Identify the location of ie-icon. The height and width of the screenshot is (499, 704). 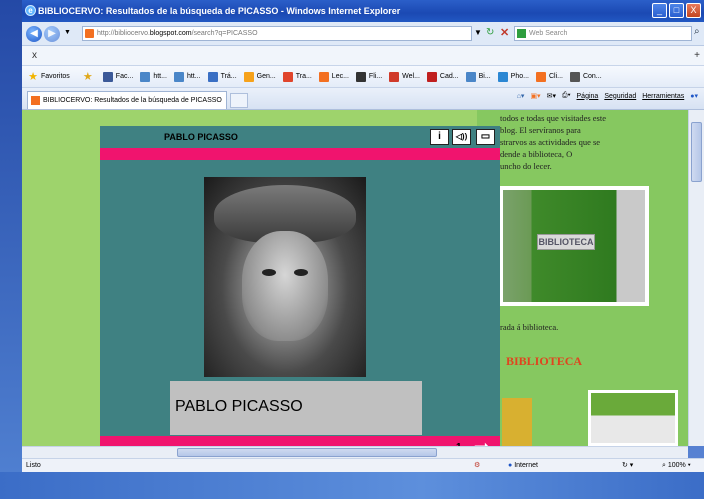
(178, 76).